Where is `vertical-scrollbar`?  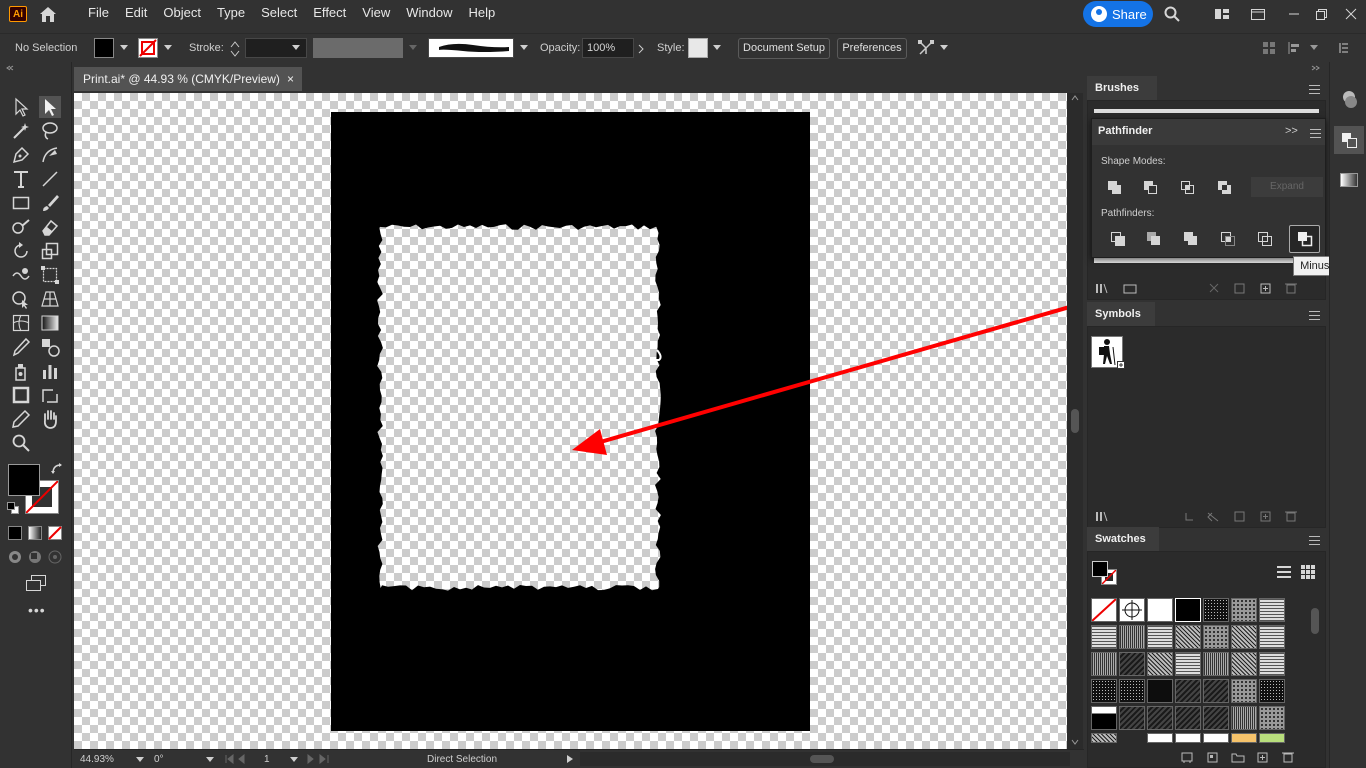
vertical-scrollbar is located at coordinates (1075, 421).